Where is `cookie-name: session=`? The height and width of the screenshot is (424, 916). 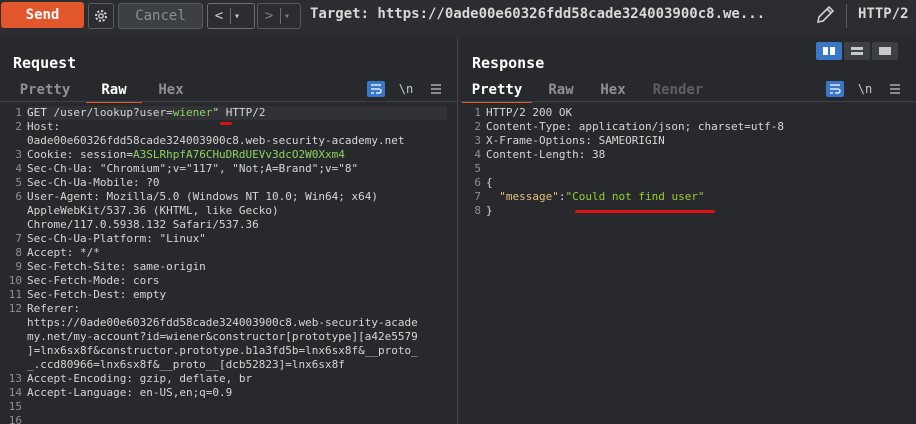
cookie-name: session= is located at coordinates (103, 154).